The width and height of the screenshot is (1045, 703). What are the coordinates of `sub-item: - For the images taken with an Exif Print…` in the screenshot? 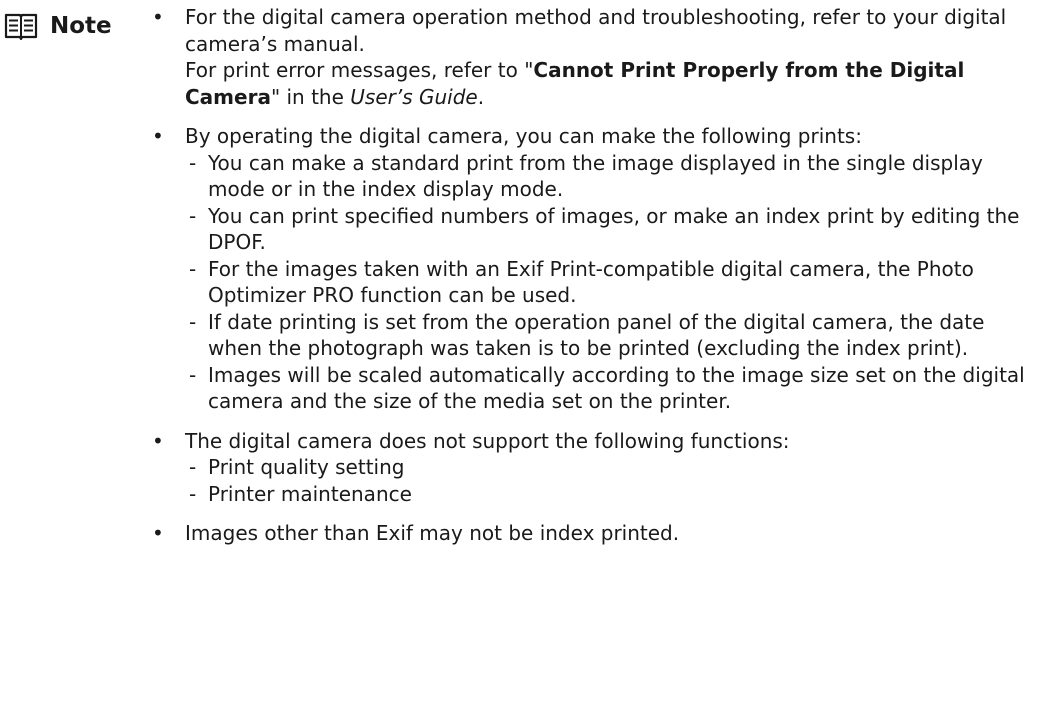 It's located at (606, 282).